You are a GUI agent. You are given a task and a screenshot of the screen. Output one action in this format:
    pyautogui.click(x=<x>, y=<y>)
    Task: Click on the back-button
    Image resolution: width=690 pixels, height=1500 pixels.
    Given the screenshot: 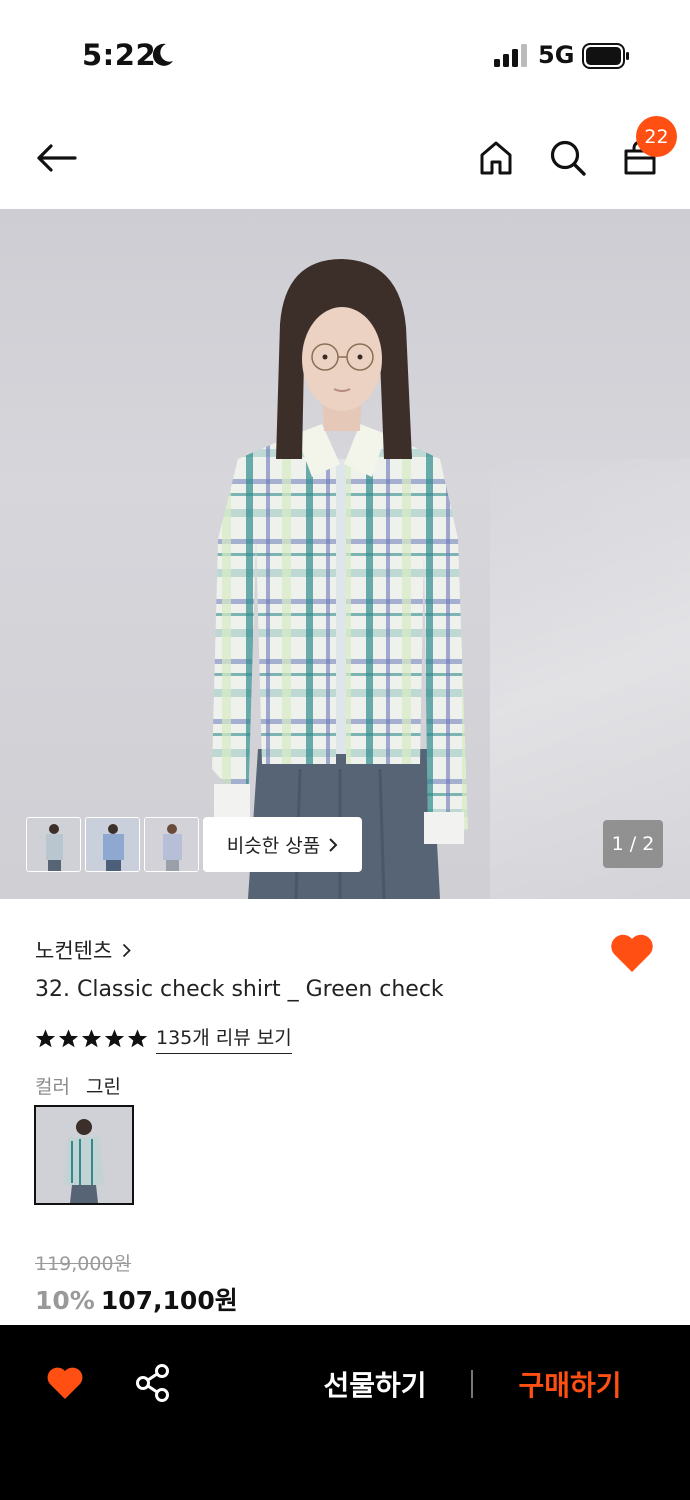 What is the action you would take?
    pyautogui.click(x=56, y=158)
    